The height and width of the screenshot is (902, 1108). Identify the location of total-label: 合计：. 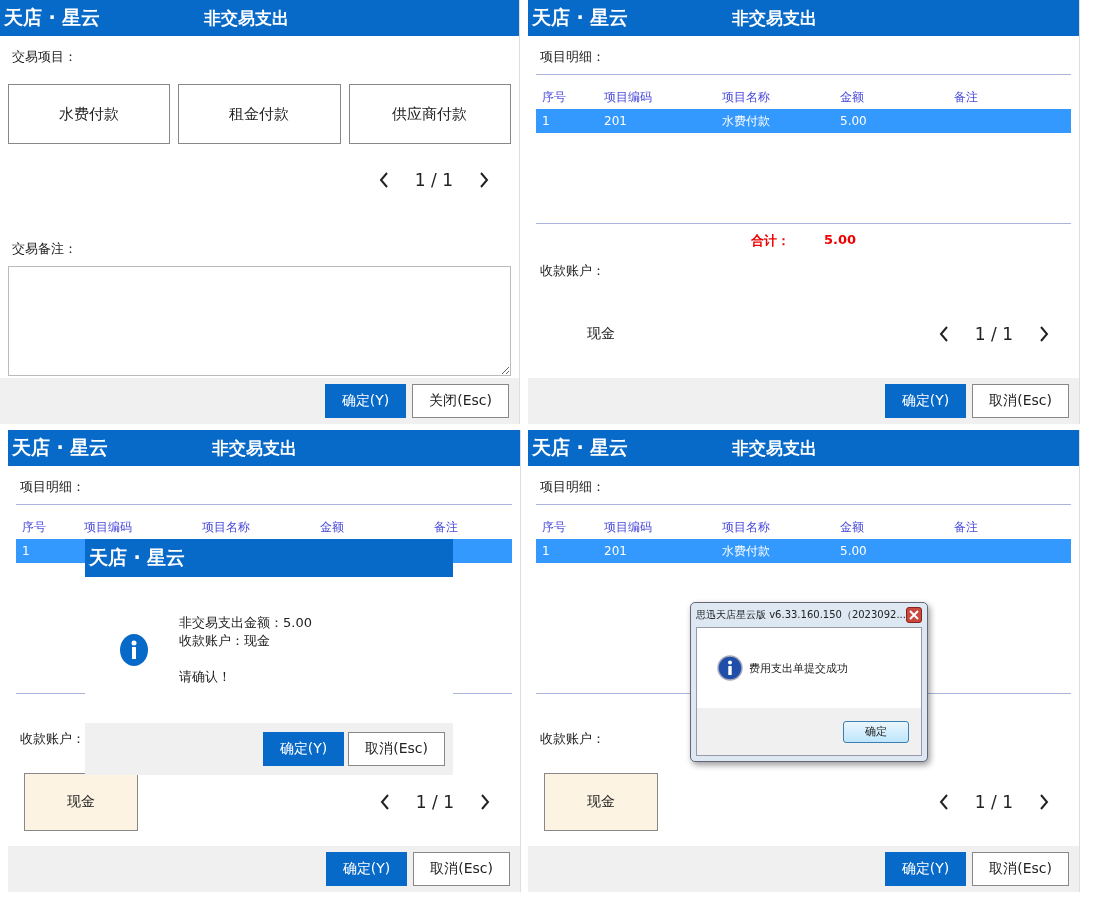
(770, 241).